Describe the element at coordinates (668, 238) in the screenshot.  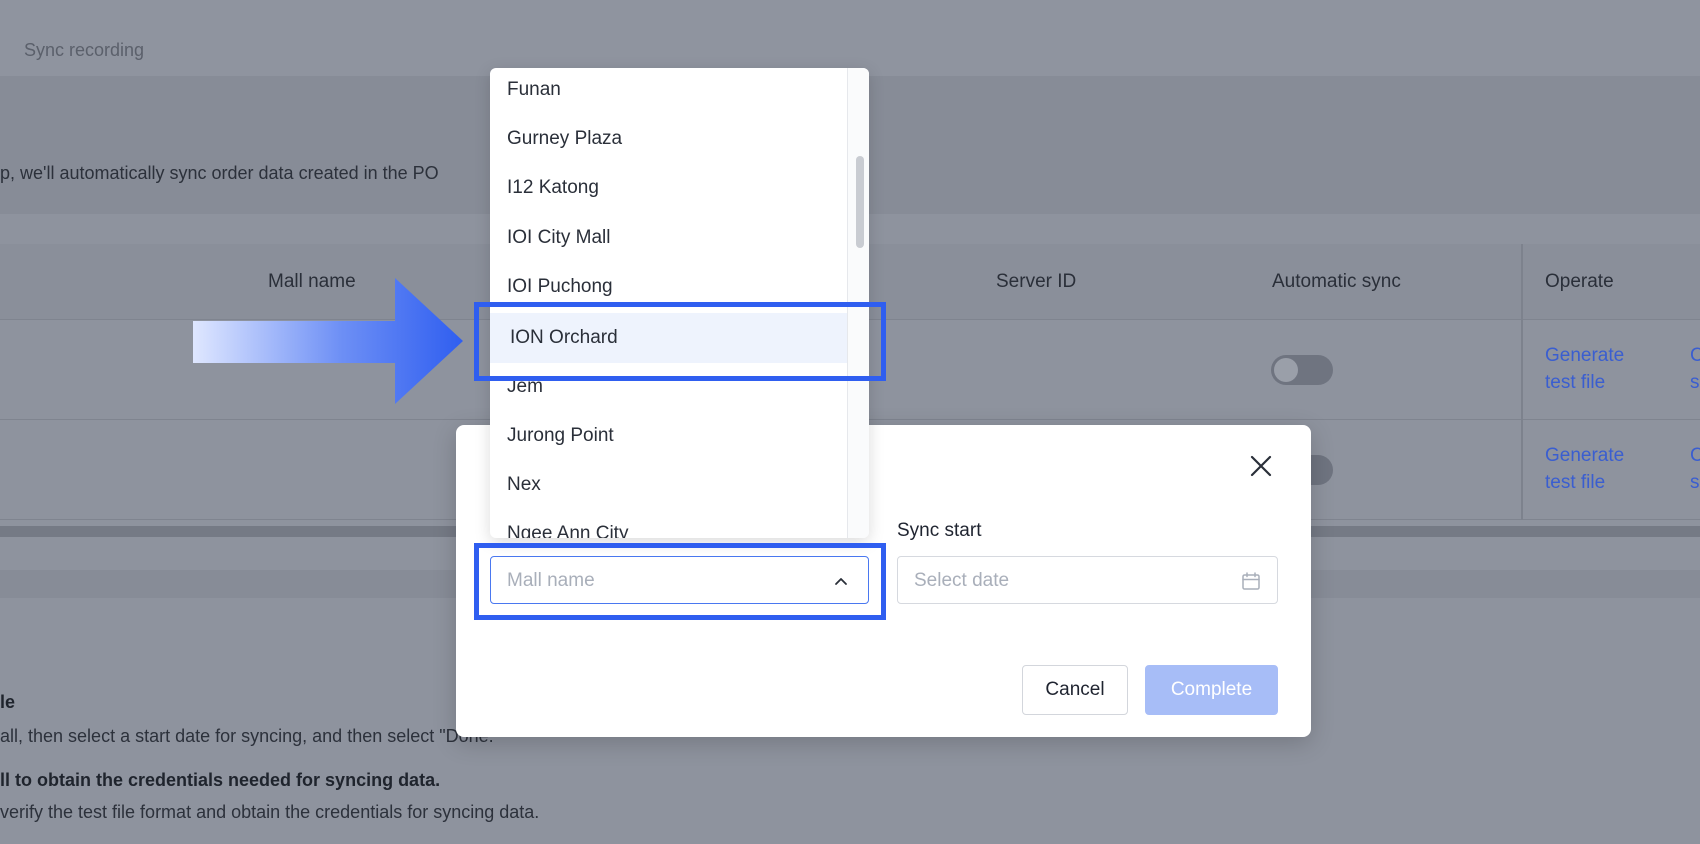
I see `mall-option-ioi-city-mall: IOI City Mall` at that location.